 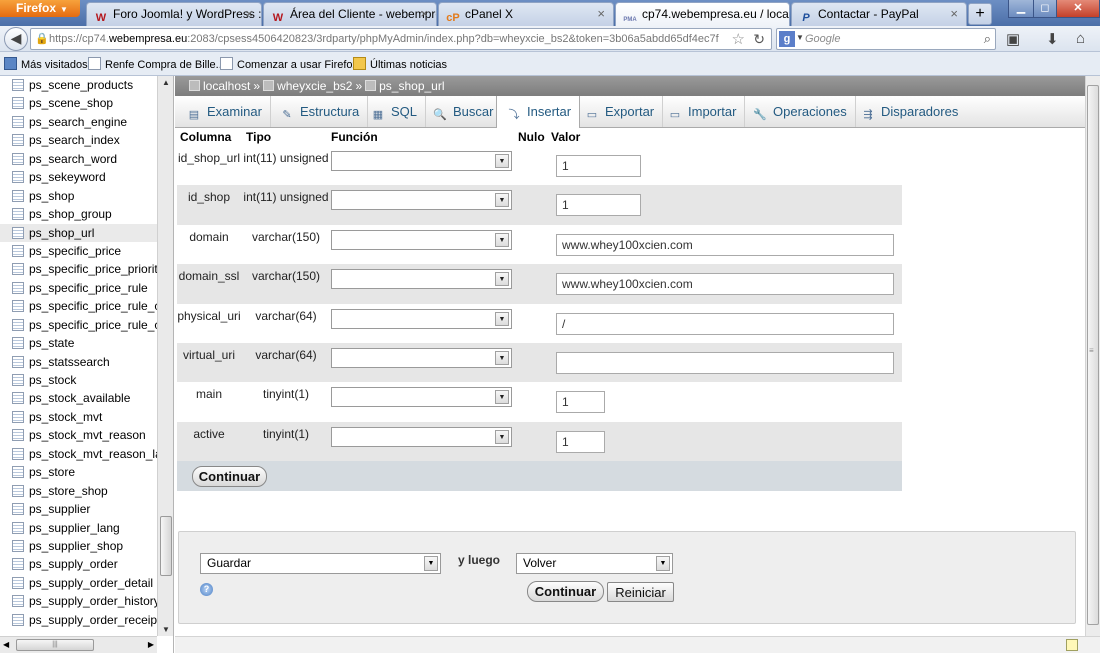 I want to click on sidebar-table-label: ps_store, so click(x=52, y=472).